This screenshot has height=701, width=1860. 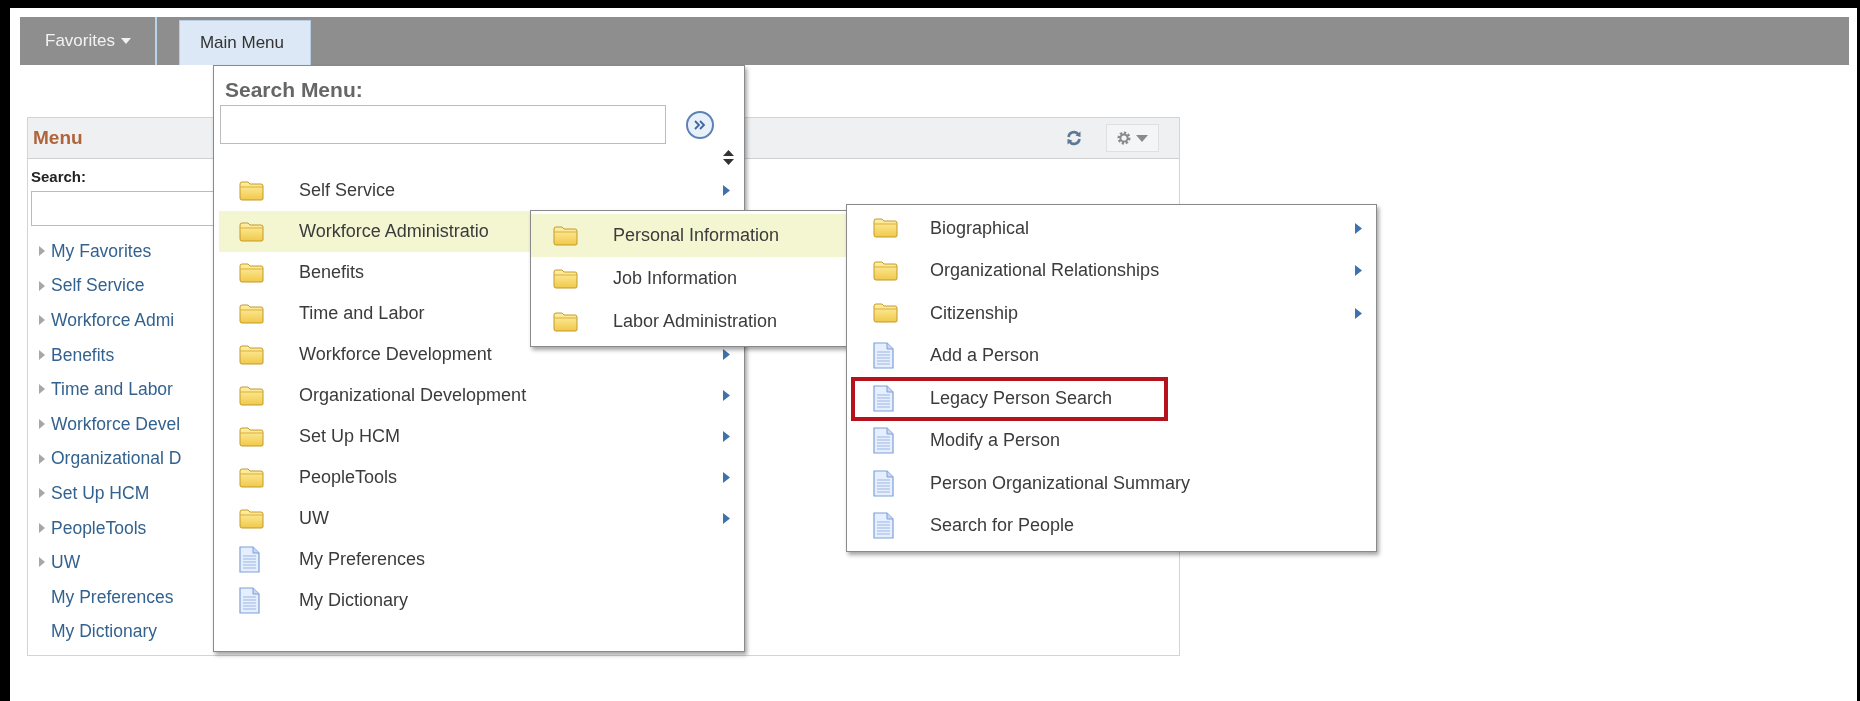 I want to click on panel-title: Menu, so click(x=58, y=138).